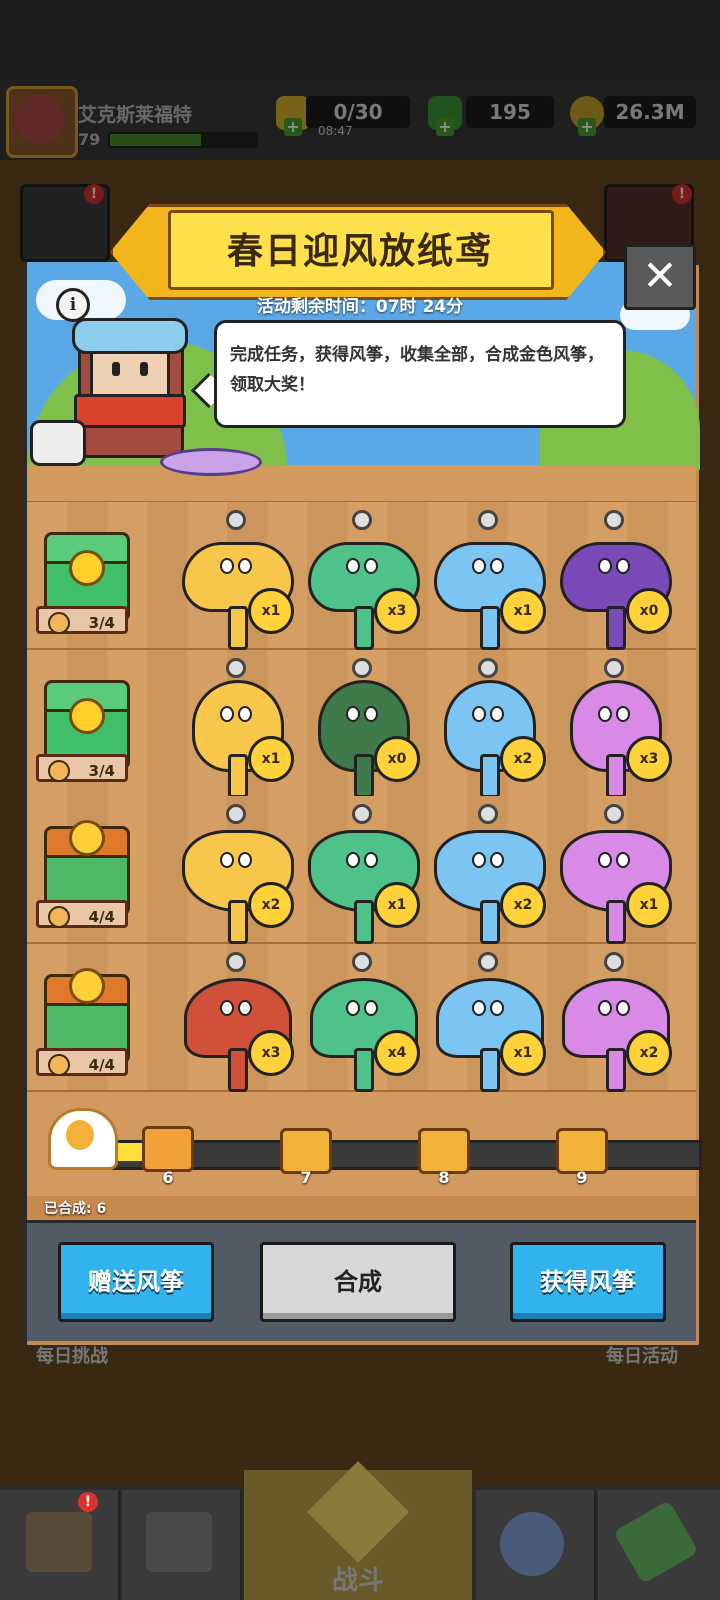 This screenshot has width=720, height=1600. Describe the element at coordinates (357, 1581) in the screenshot. I see `nav-battle-label: 战斗` at that location.